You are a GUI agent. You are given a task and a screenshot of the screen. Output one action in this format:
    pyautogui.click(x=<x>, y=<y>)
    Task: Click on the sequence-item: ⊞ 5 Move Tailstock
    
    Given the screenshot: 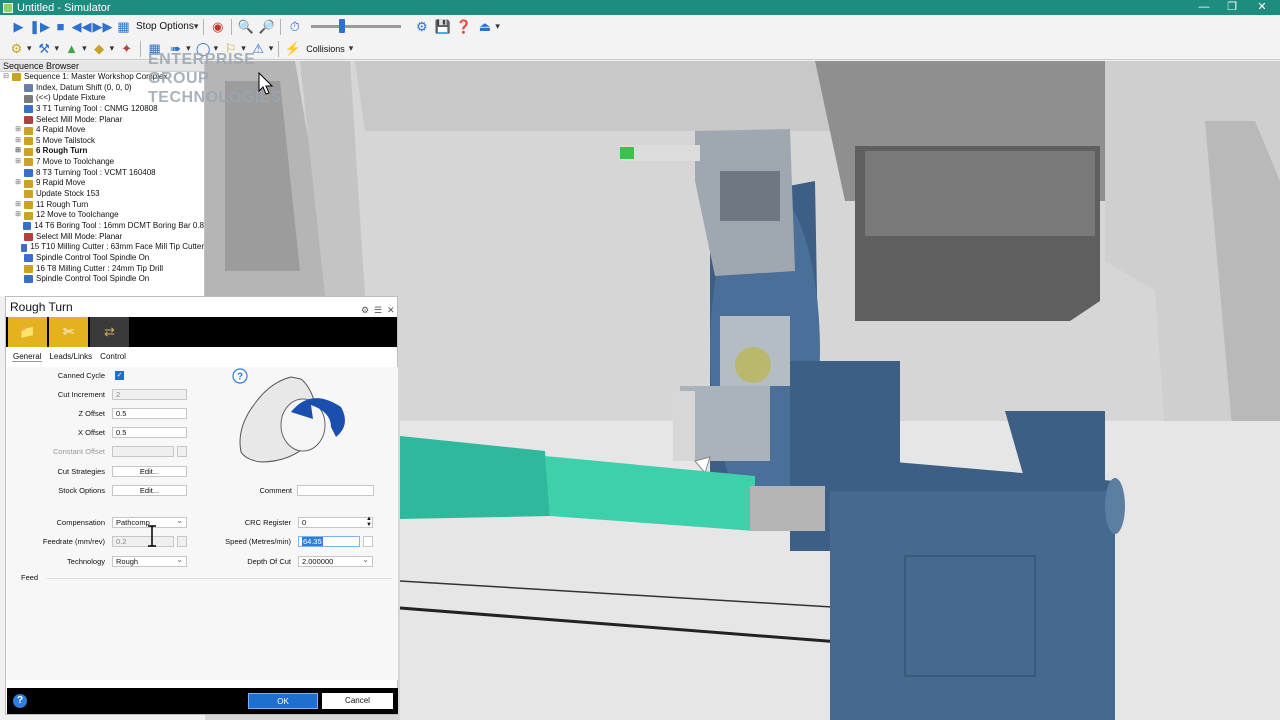 What is the action you would take?
    pyautogui.click(x=102, y=141)
    